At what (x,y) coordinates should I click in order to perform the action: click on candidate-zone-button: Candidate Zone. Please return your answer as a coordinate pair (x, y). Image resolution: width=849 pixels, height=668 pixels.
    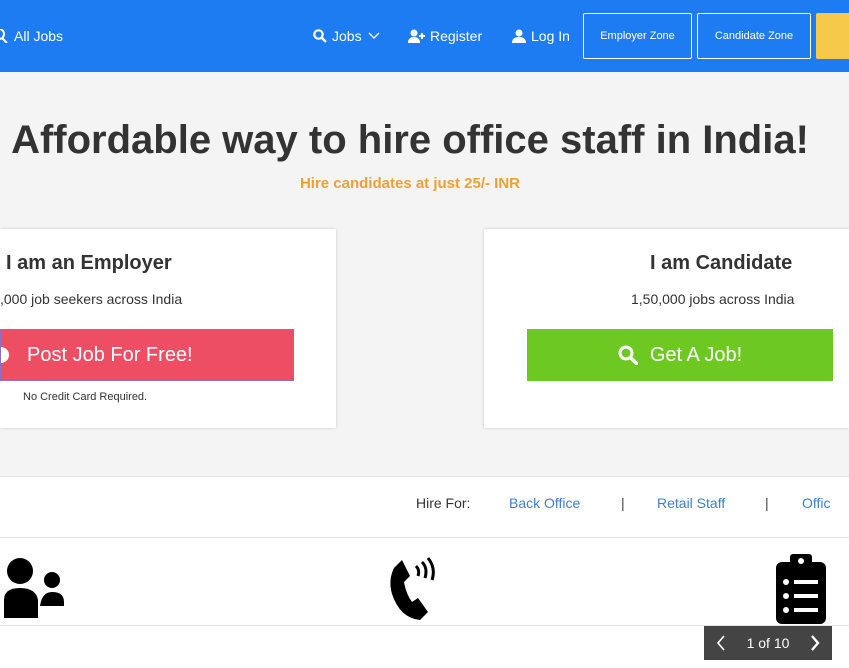
    Looking at the image, I should click on (754, 36).